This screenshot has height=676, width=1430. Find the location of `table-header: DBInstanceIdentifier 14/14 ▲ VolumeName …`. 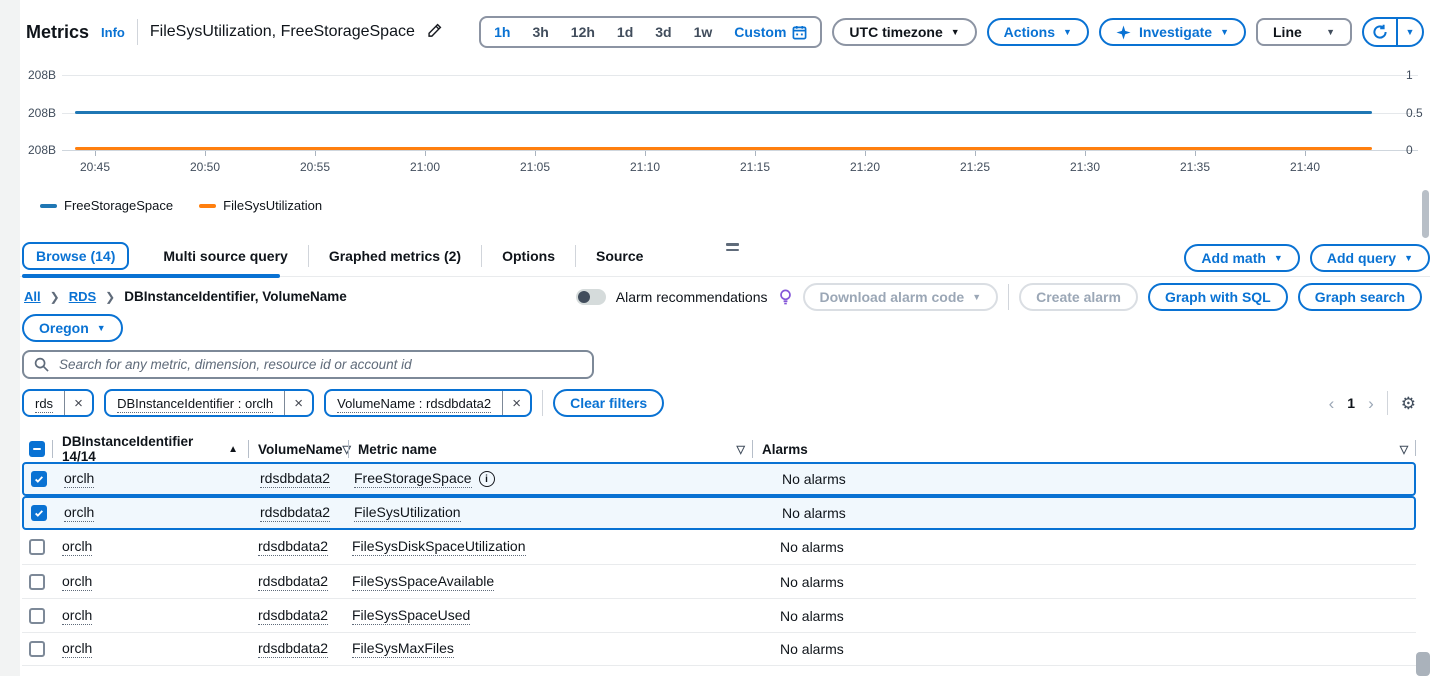

table-header: DBInstanceIdentifier 14/14 ▲ VolumeName … is located at coordinates (719, 449).